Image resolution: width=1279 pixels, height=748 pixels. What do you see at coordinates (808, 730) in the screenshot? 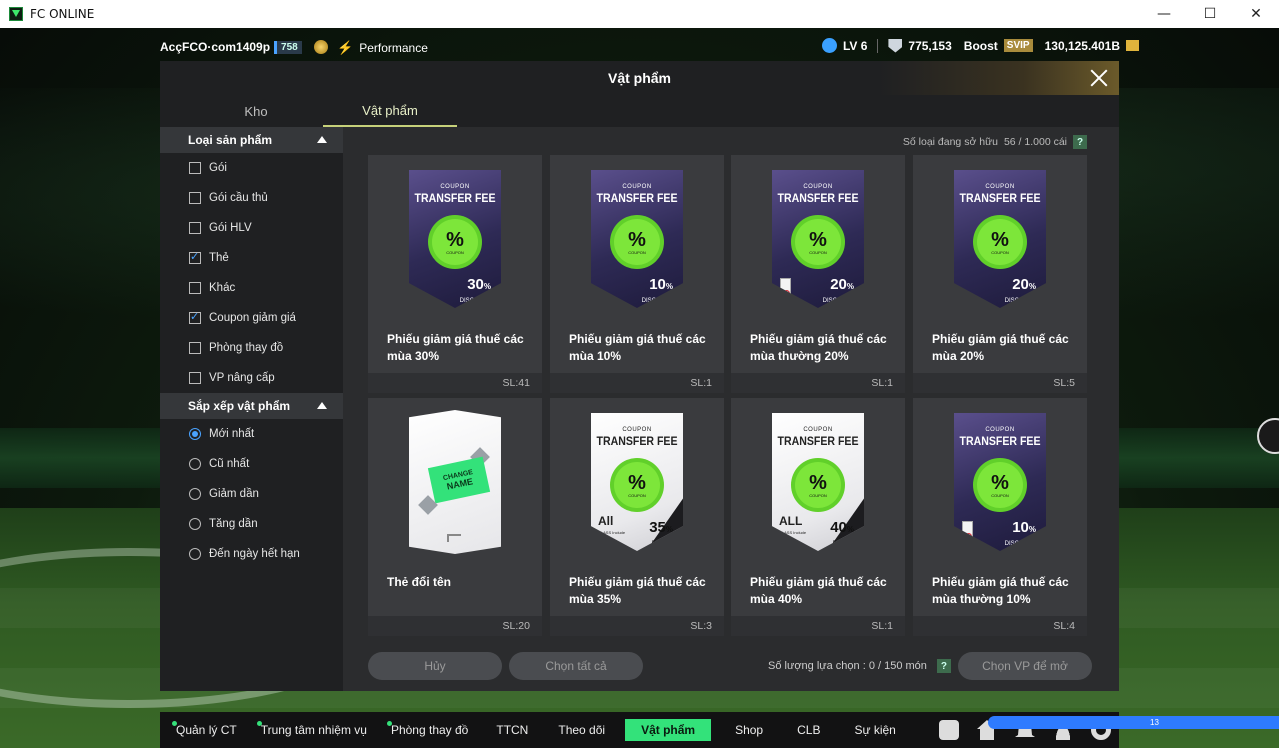
I see `nav-clb: CLB` at bounding box center [808, 730].